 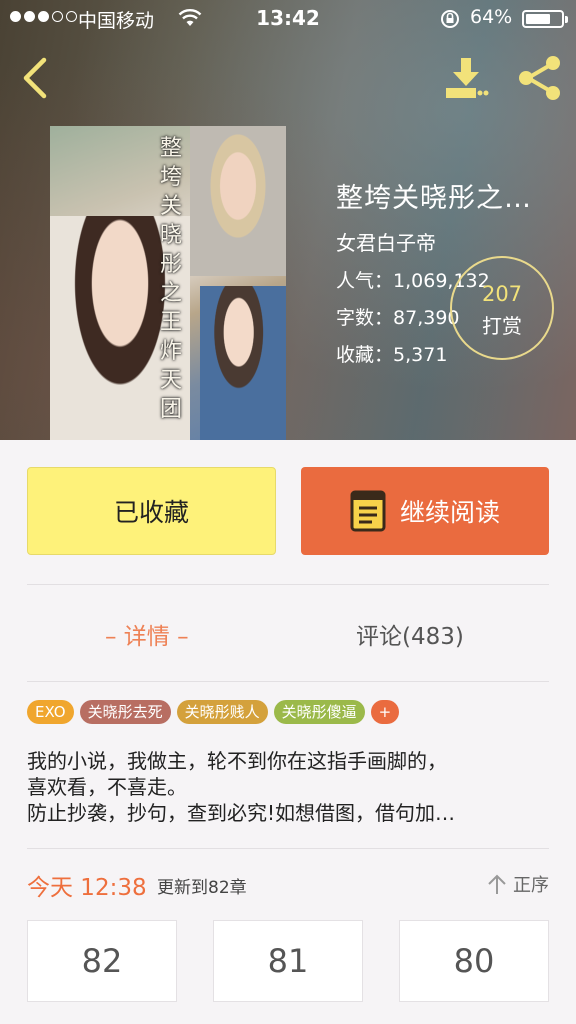 I want to click on continue-reading-button: 继续阅读, so click(x=425, y=511).